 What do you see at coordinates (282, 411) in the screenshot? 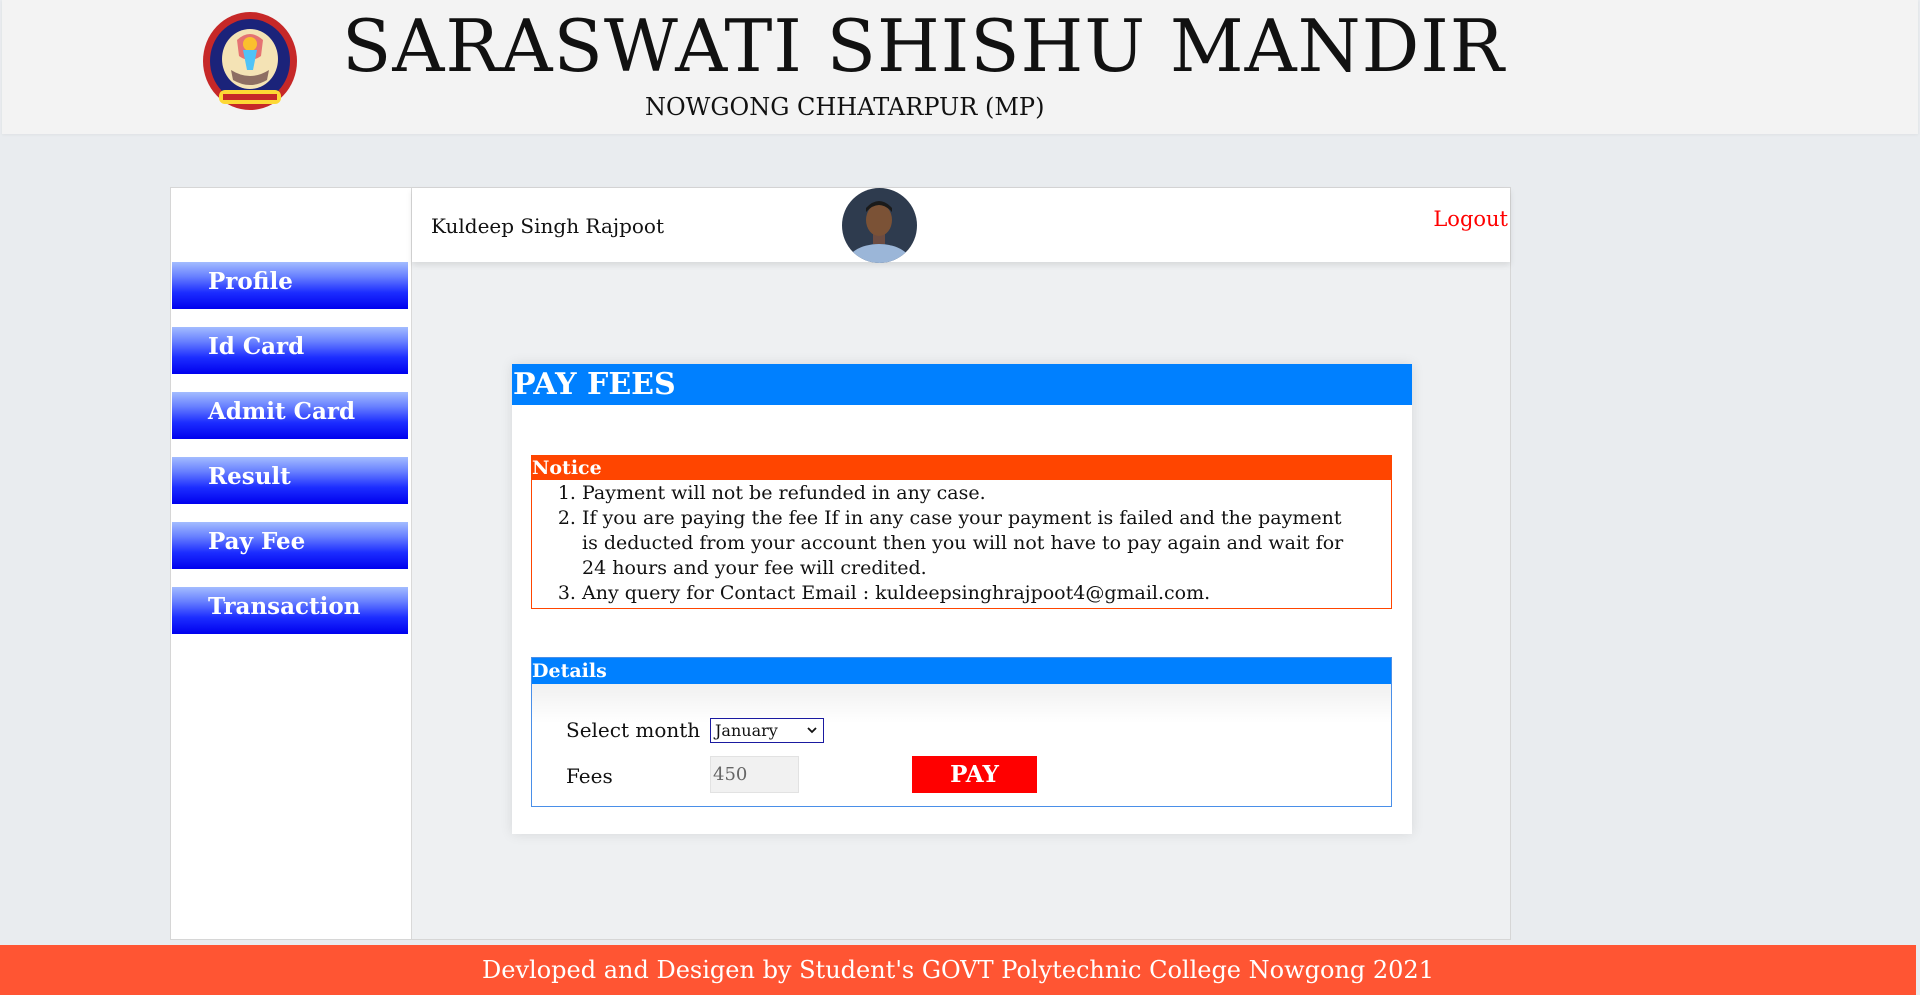
I see `sidebar-item-label: Admit Card` at bounding box center [282, 411].